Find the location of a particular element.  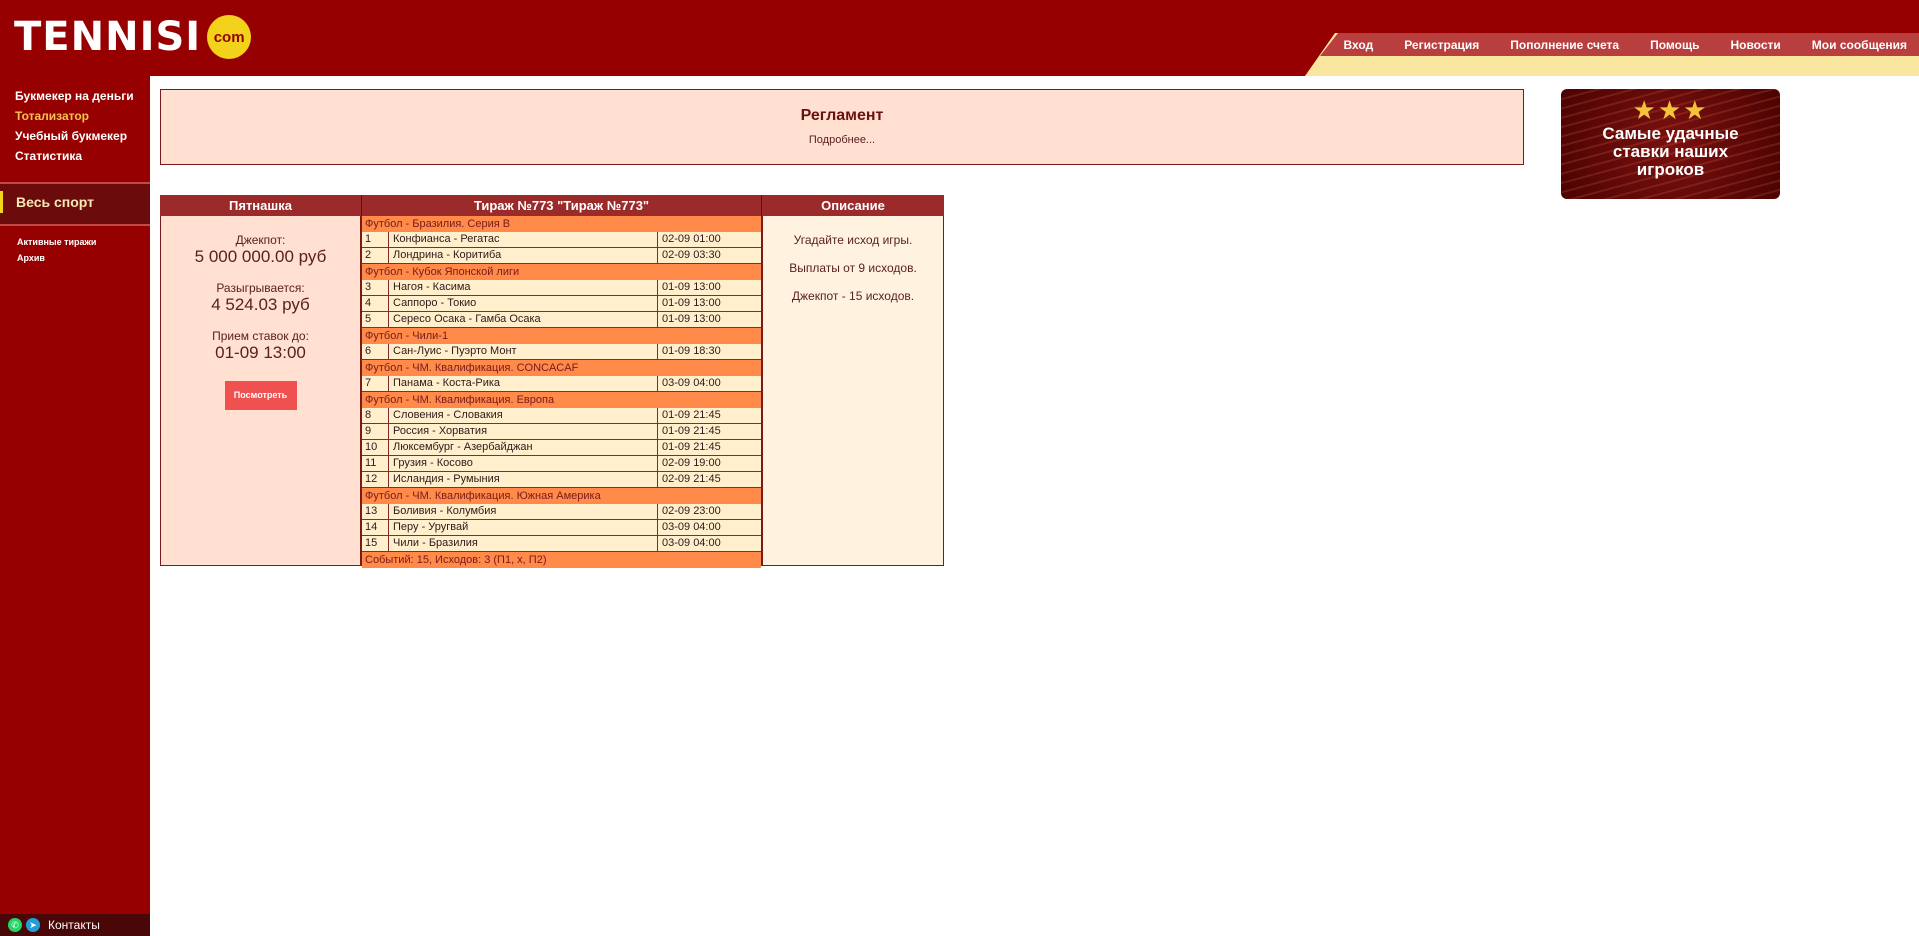

banner-line-3: игроков is located at coordinates (1670, 169).